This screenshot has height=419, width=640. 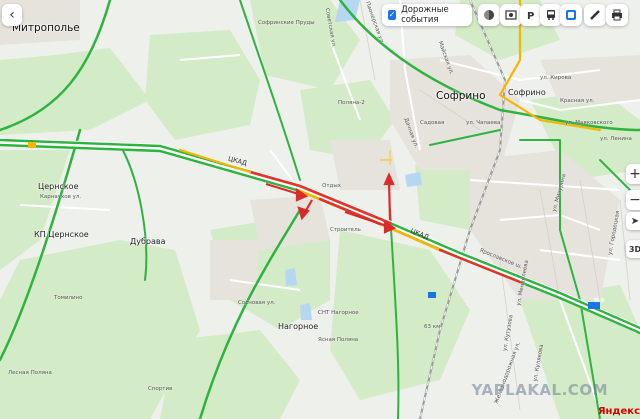 I want to click on place-sofrino-station: Софрино, so click(x=527, y=92).